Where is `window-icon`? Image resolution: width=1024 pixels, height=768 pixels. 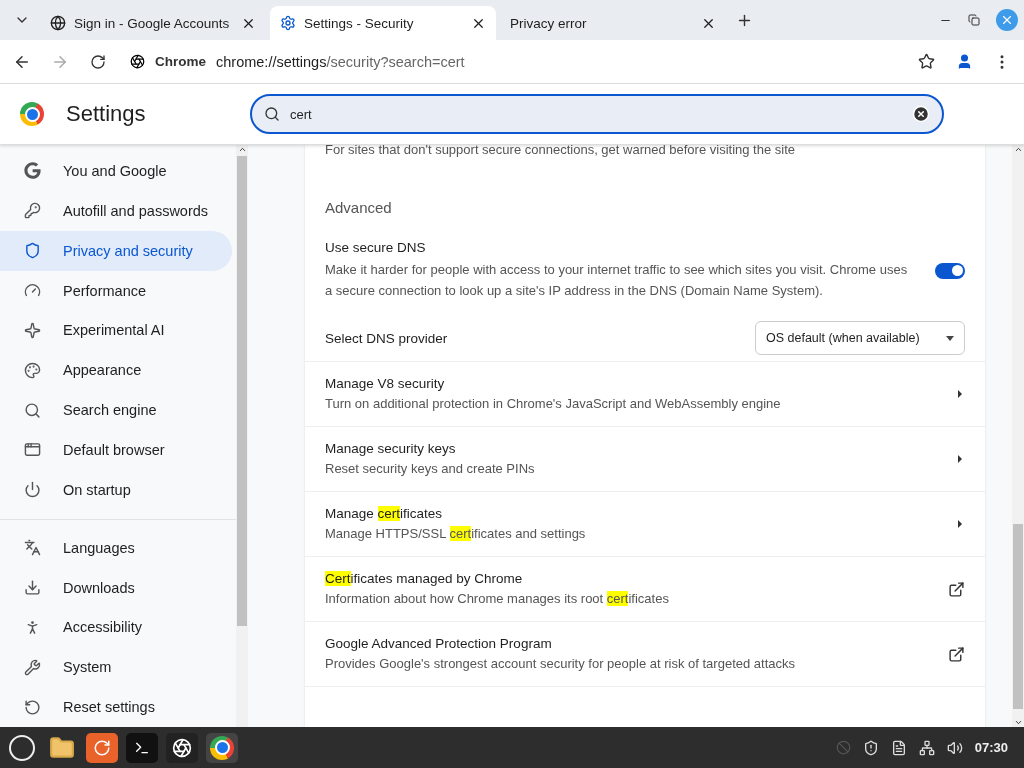
window-icon is located at coordinates (32, 450).